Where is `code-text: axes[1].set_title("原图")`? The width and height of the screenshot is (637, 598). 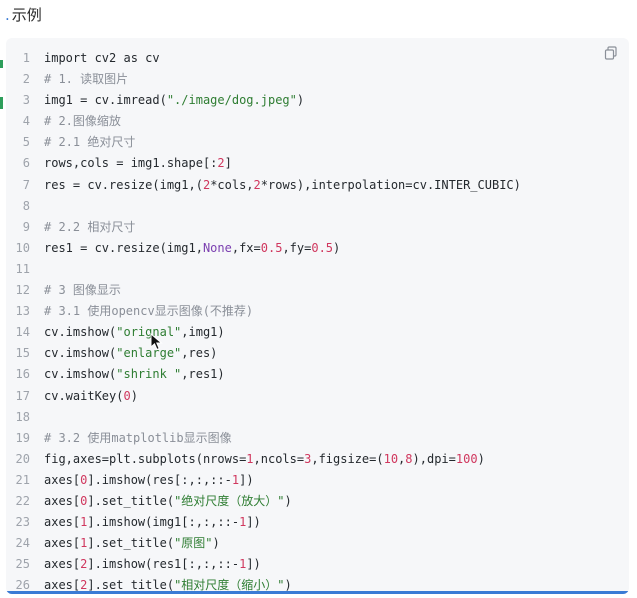 code-text: axes[1].set_title("原图") is located at coordinates (132, 543).